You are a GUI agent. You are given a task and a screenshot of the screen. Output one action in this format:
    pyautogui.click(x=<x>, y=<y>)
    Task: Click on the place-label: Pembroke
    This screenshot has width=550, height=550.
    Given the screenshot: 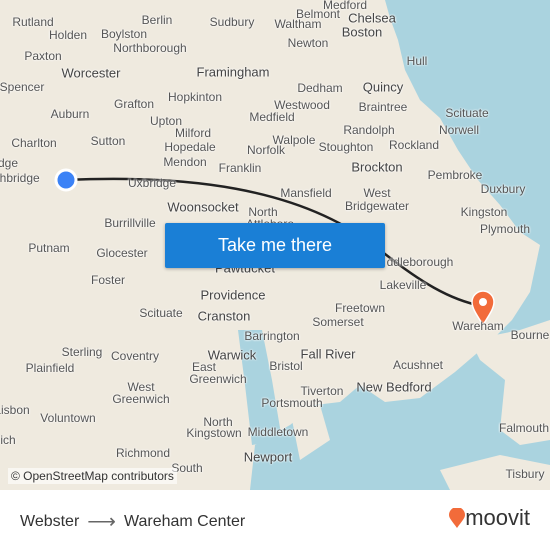 What is the action you would take?
    pyautogui.click(x=455, y=175)
    